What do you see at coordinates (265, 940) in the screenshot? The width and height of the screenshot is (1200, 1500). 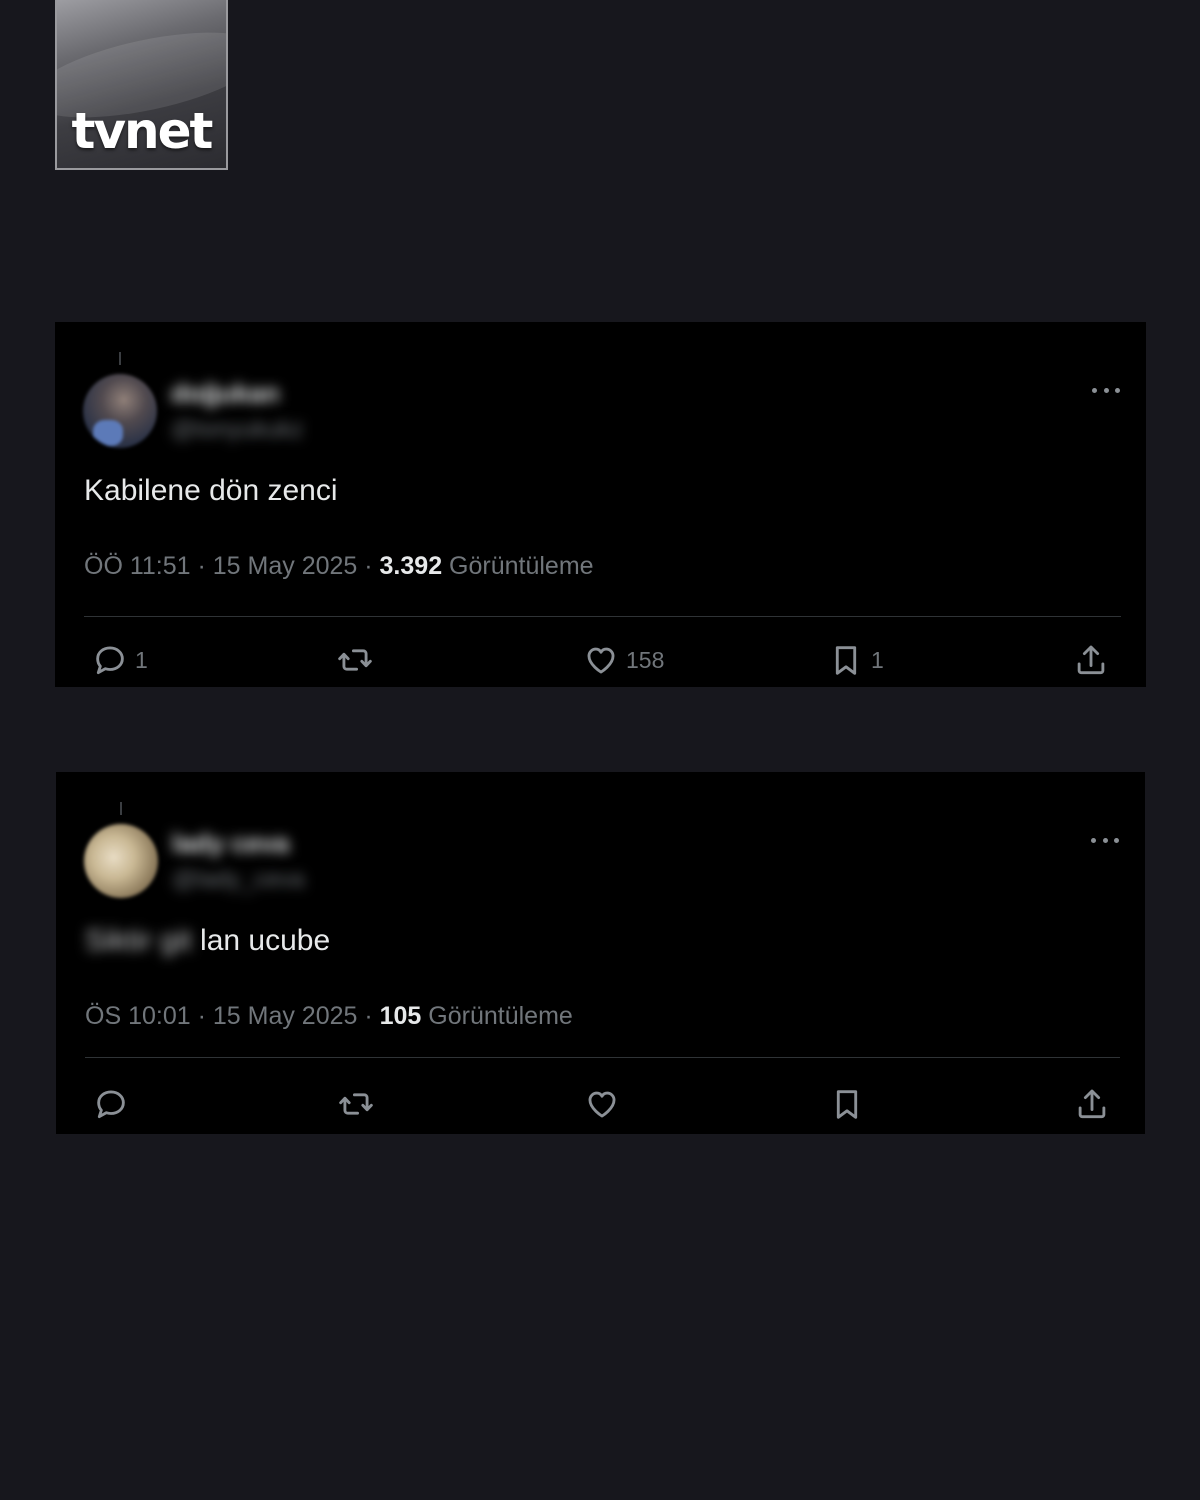 I see `tweet-text-body: lan ucube` at bounding box center [265, 940].